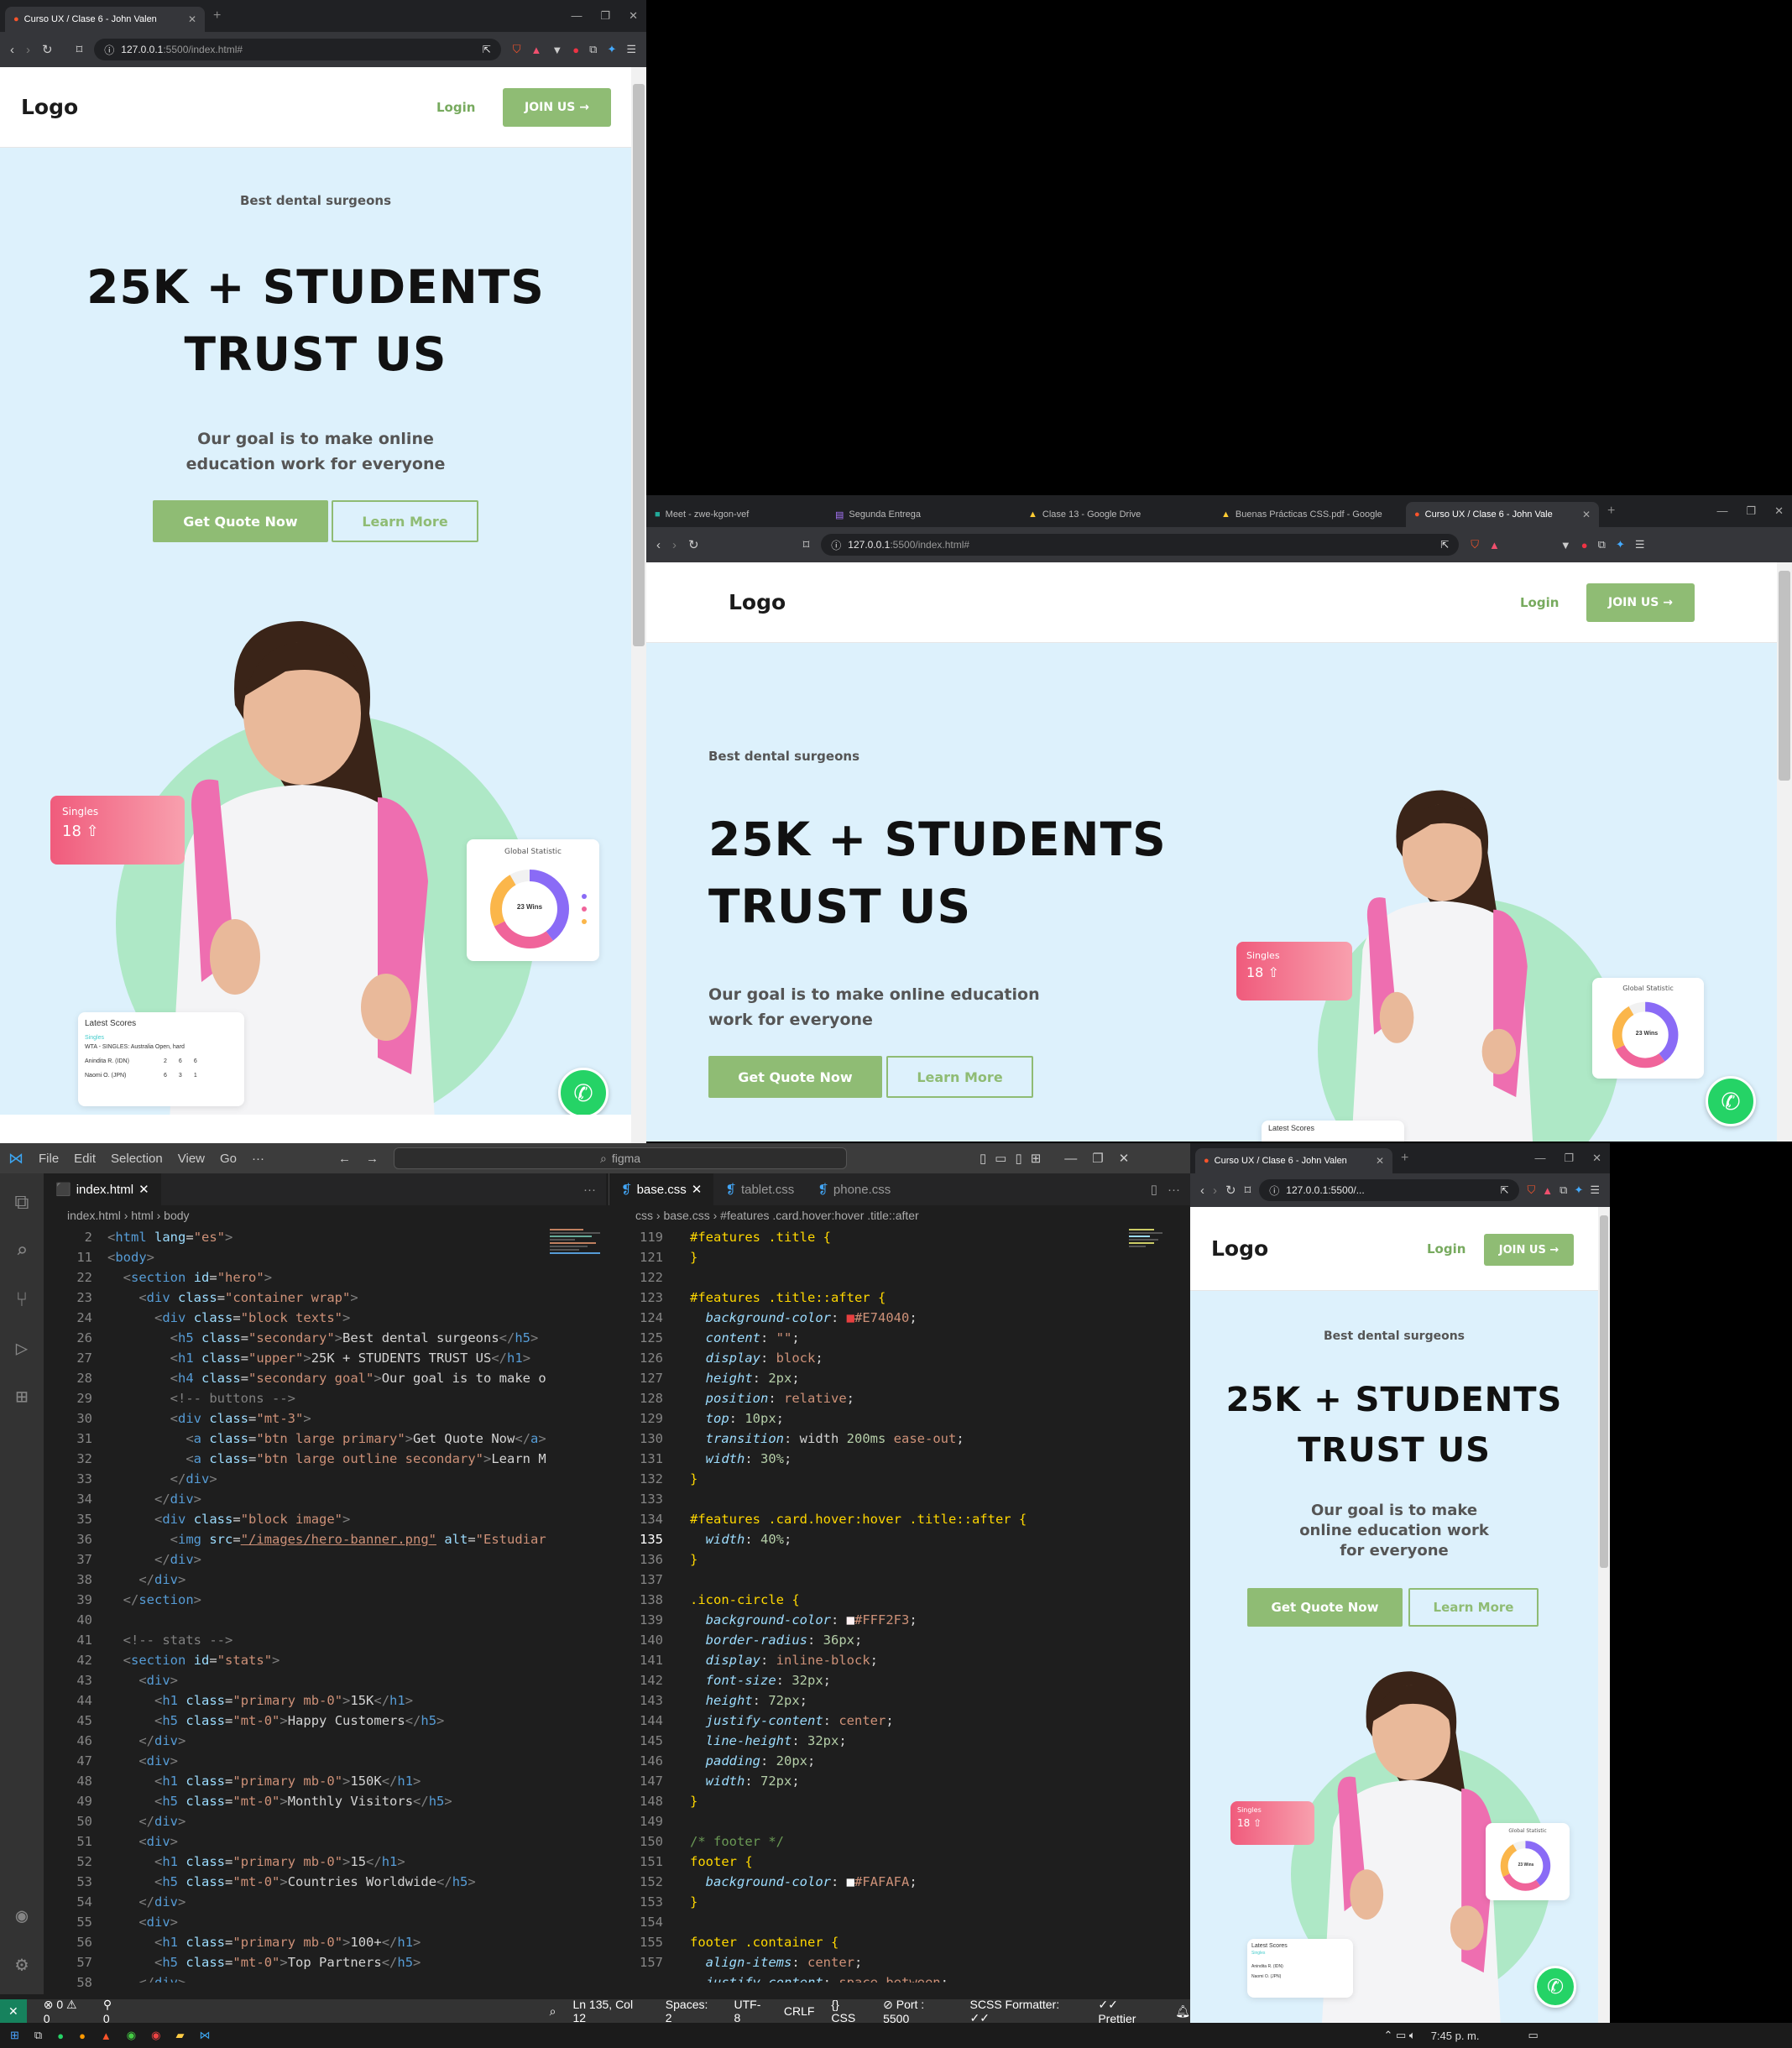  Describe the element at coordinates (556, 50) in the screenshot. I see `vpn-icon: ▼` at that location.